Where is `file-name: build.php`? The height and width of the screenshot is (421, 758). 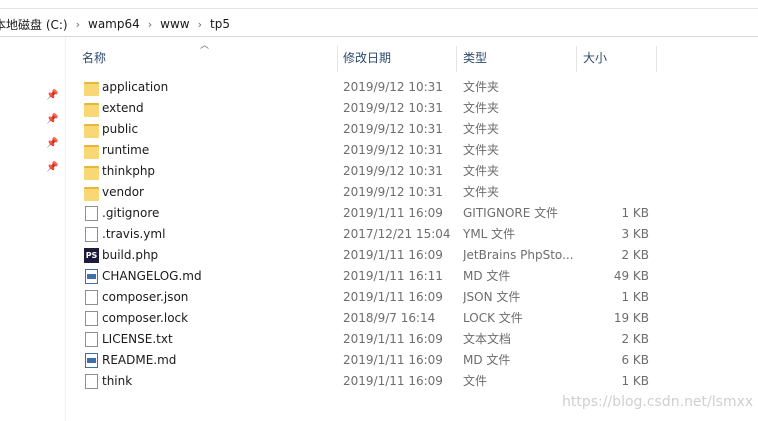
file-name: build.php is located at coordinates (130, 255).